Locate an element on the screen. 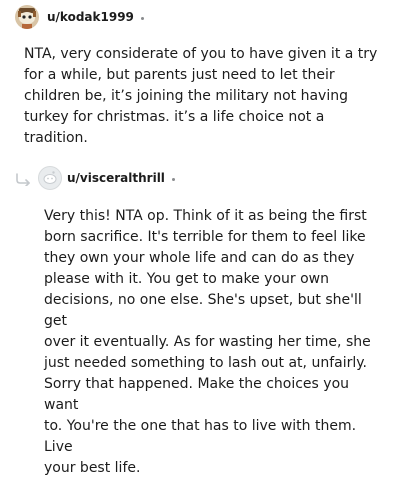  default-avatar-icon is located at coordinates (50, 178).